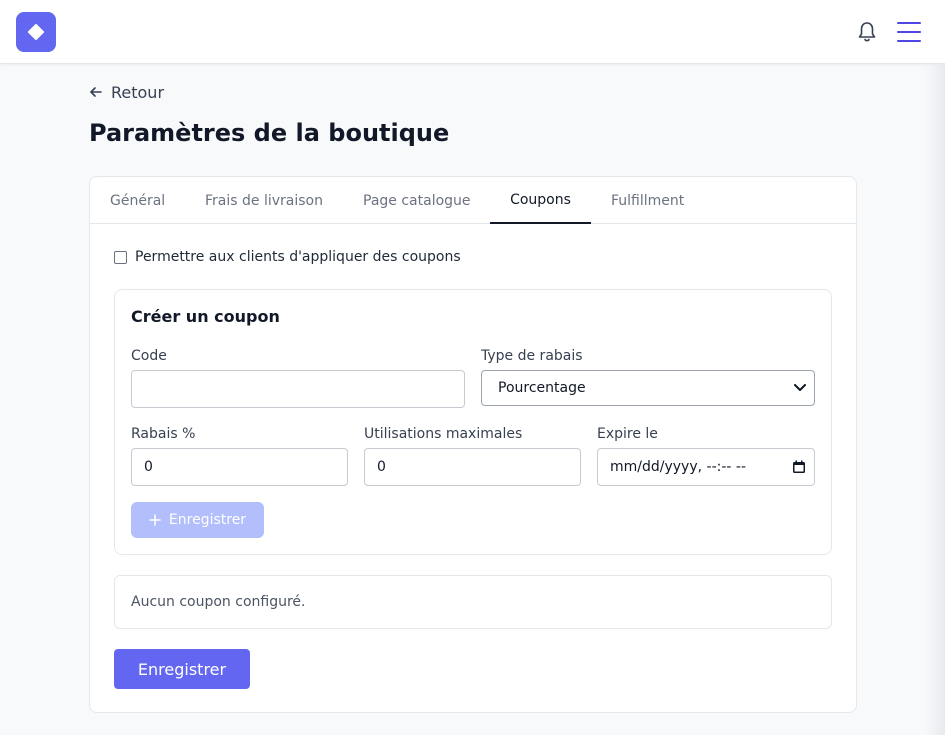 Image resolution: width=945 pixels, height=735 pixels. What do you see at coordinates (218, 602) in the screenshot?
I see `empty-message: Aucun coupon configuré.` at bounding box center [218, 602].